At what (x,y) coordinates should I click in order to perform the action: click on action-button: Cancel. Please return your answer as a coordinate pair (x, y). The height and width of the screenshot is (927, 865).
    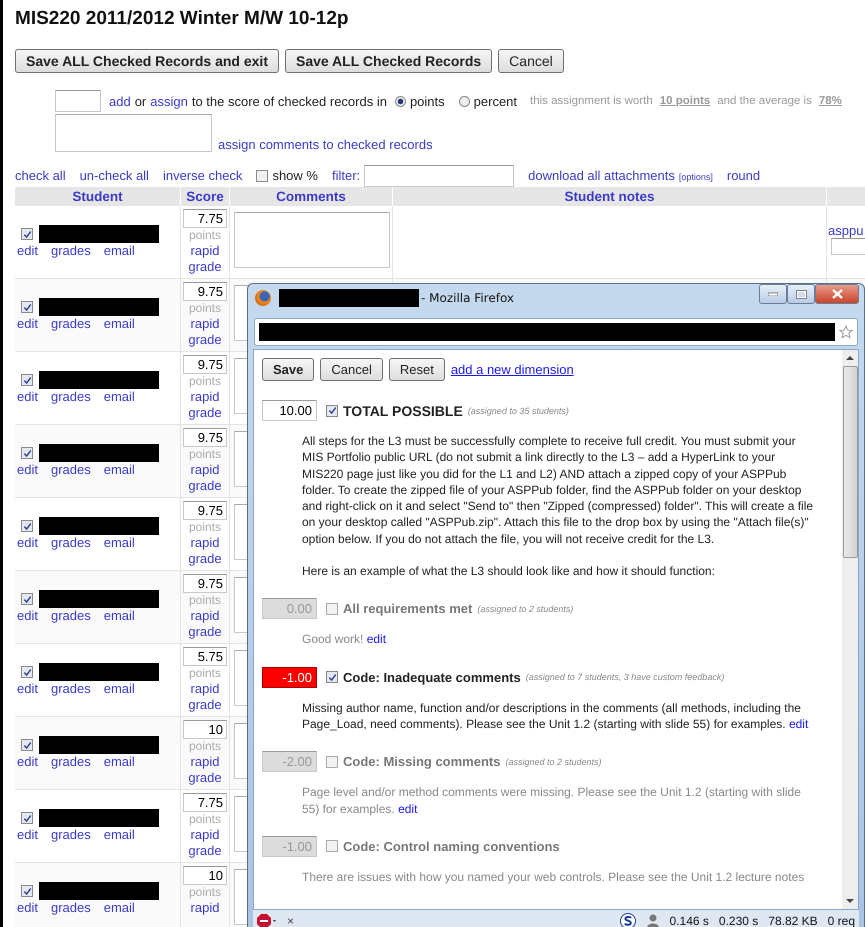
    Looking at the image, I should click on (531, 61).